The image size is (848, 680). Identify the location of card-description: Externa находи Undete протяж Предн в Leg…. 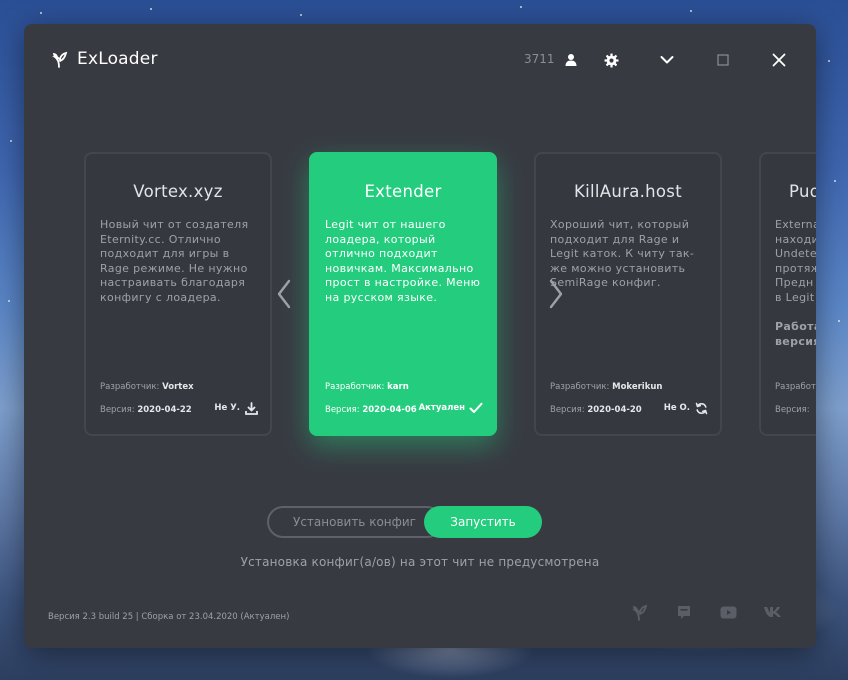
(795, 261).